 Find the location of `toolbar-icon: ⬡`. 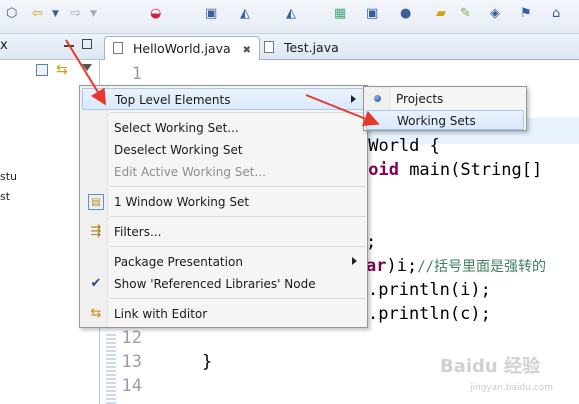

toolbar-icon: ⬡ is located at coordinates (11, 14).